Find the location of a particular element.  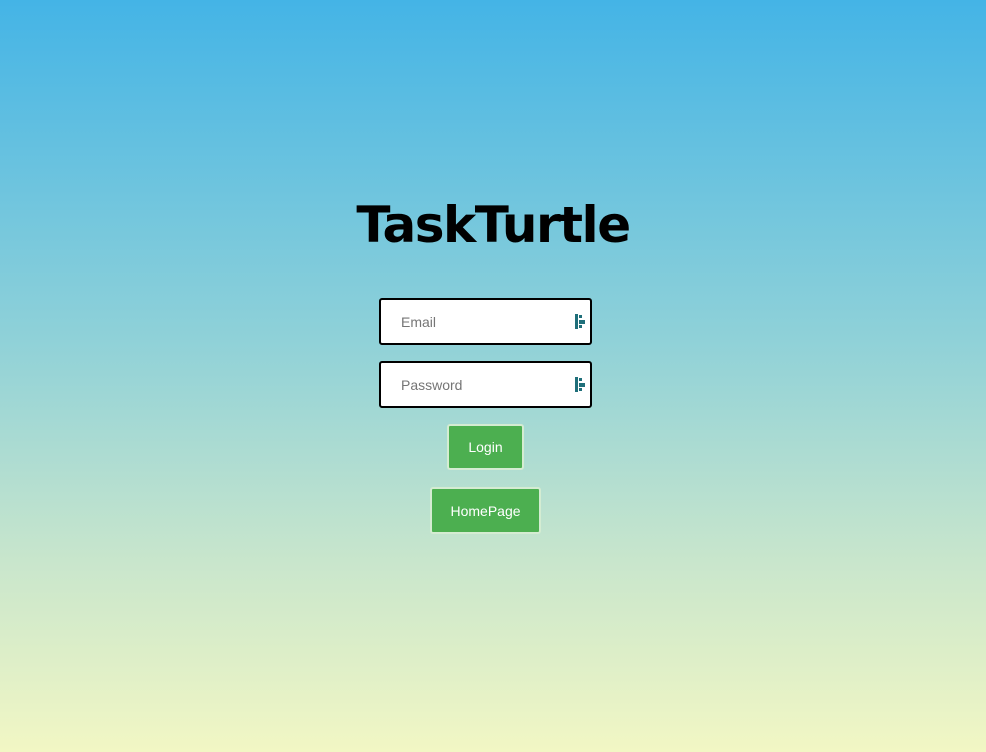

password-field-container is located at coordinates (485, 384).